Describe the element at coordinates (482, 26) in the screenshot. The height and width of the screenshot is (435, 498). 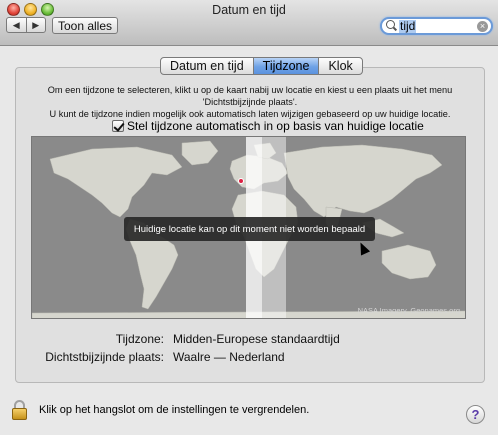
I see `clear-search-icon: ×` at that location.